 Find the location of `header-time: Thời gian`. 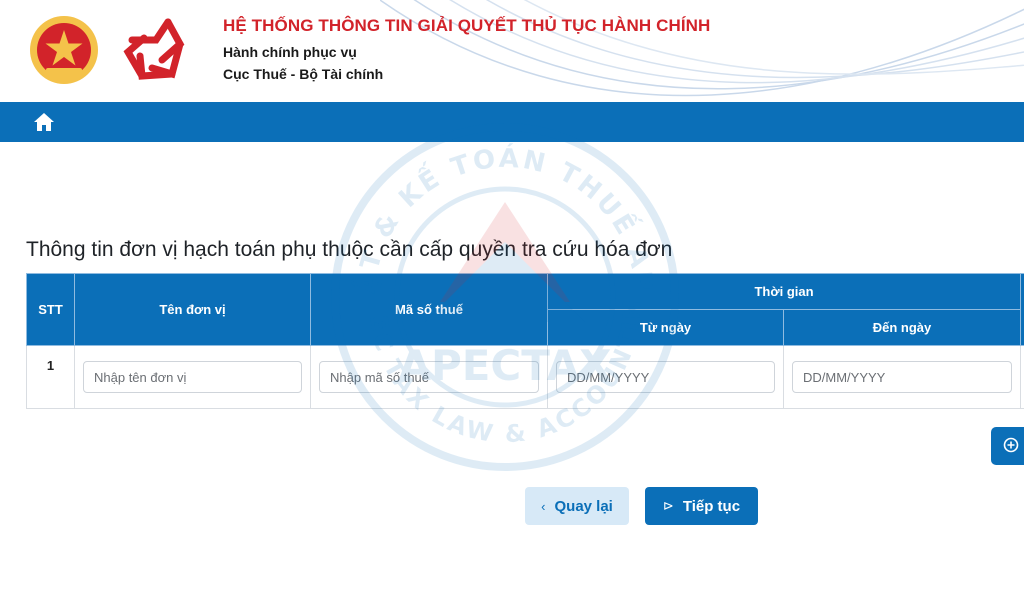

header-time: Thời gian is located at coordinates (784, 291).